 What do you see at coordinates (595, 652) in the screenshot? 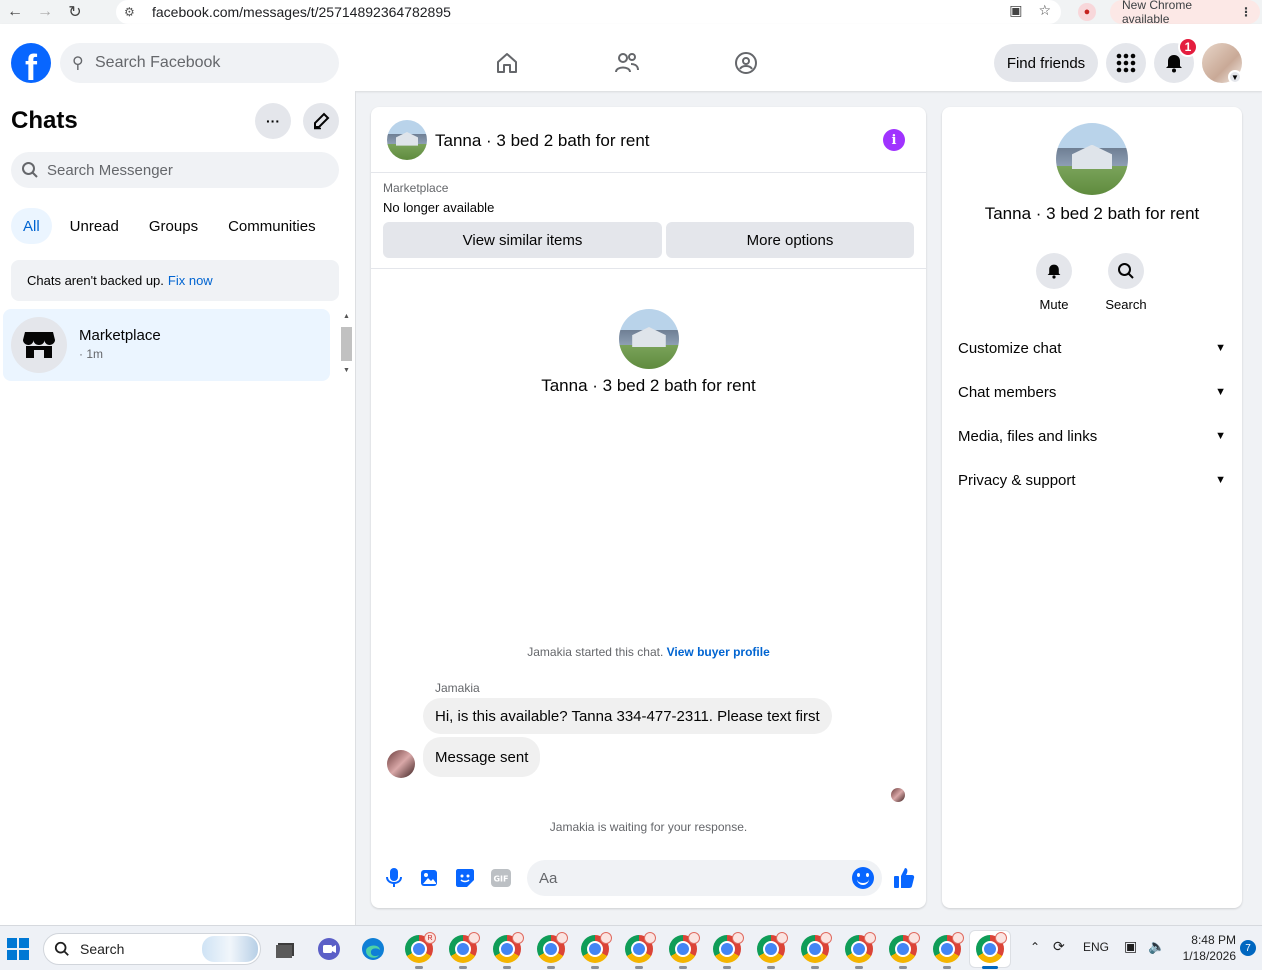
I see `chat-start-text: Jamakia started this chat.` at bounding box center [595, 652].